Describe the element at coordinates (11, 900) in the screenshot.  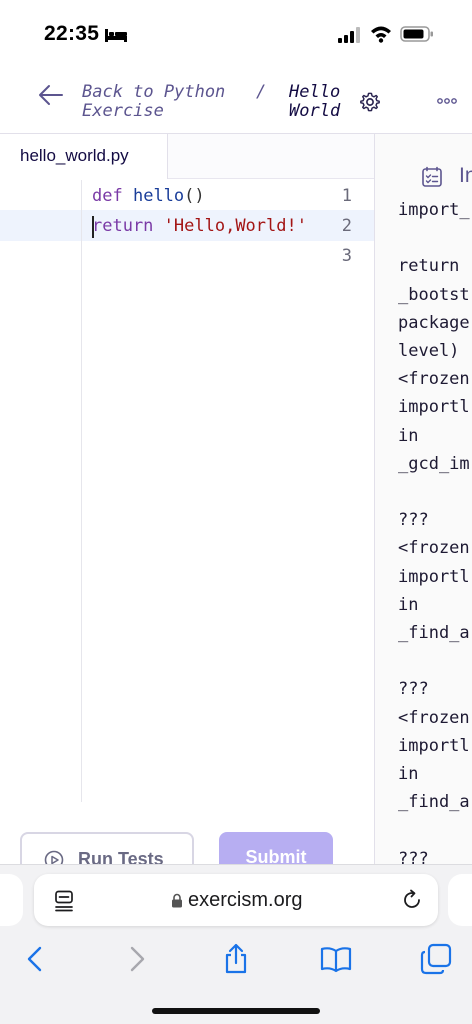
I see `previous-tab-preview` at that location.